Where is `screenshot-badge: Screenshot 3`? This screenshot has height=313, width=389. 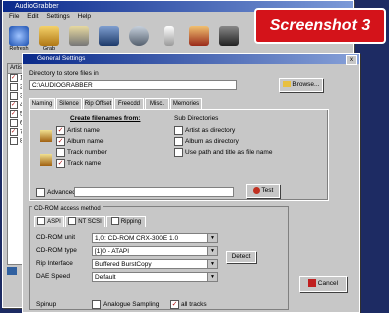 screenshot-badge: Screenshot 3 is located at coordinates (320, 26).